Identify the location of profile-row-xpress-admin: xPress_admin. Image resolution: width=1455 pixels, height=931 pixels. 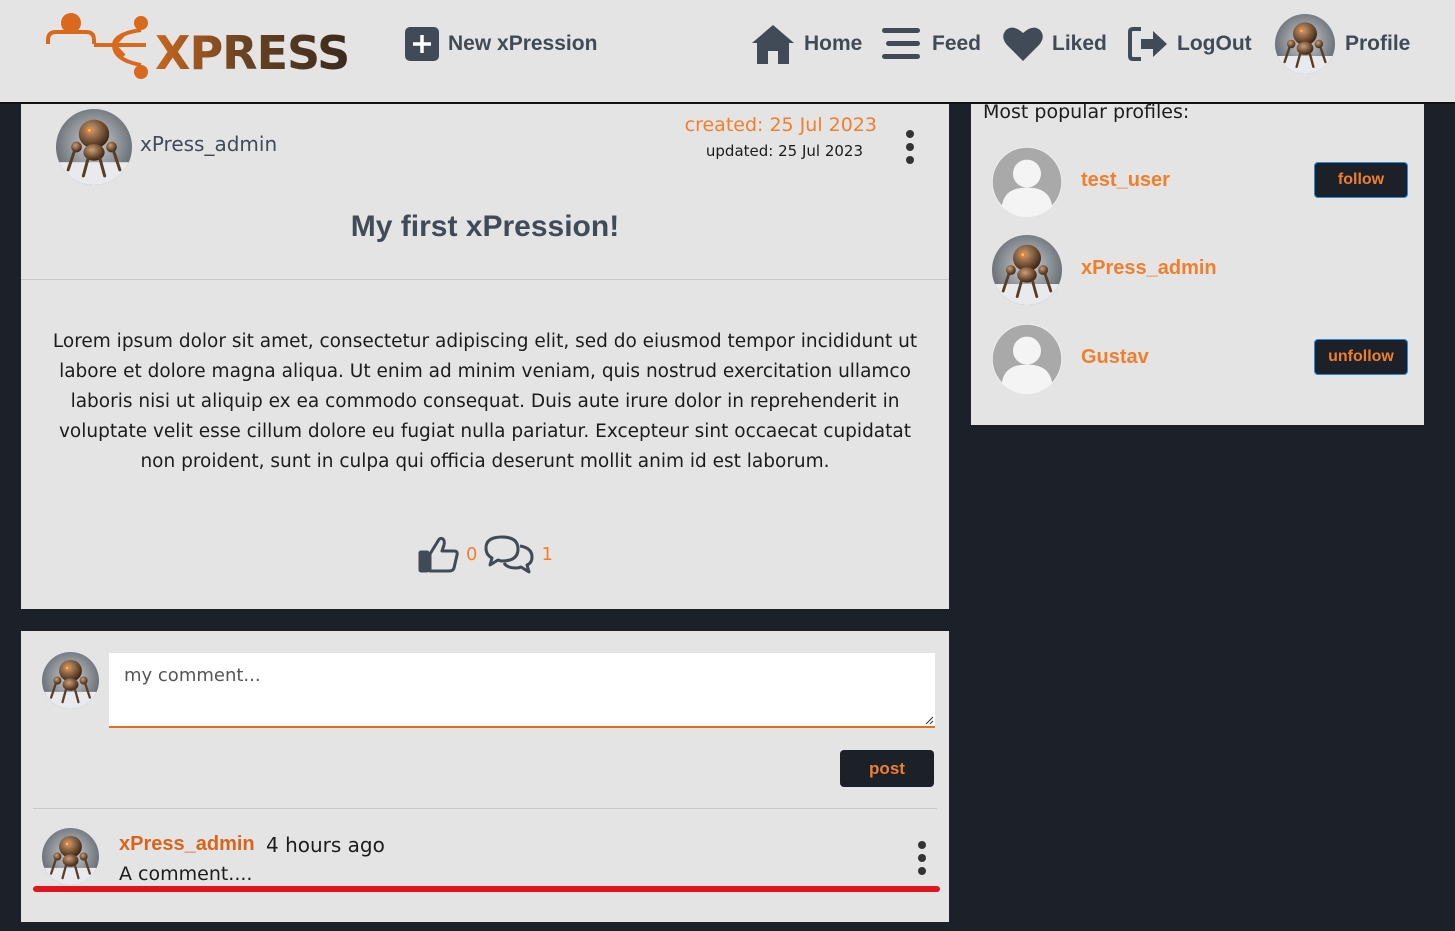
(1201, 270).